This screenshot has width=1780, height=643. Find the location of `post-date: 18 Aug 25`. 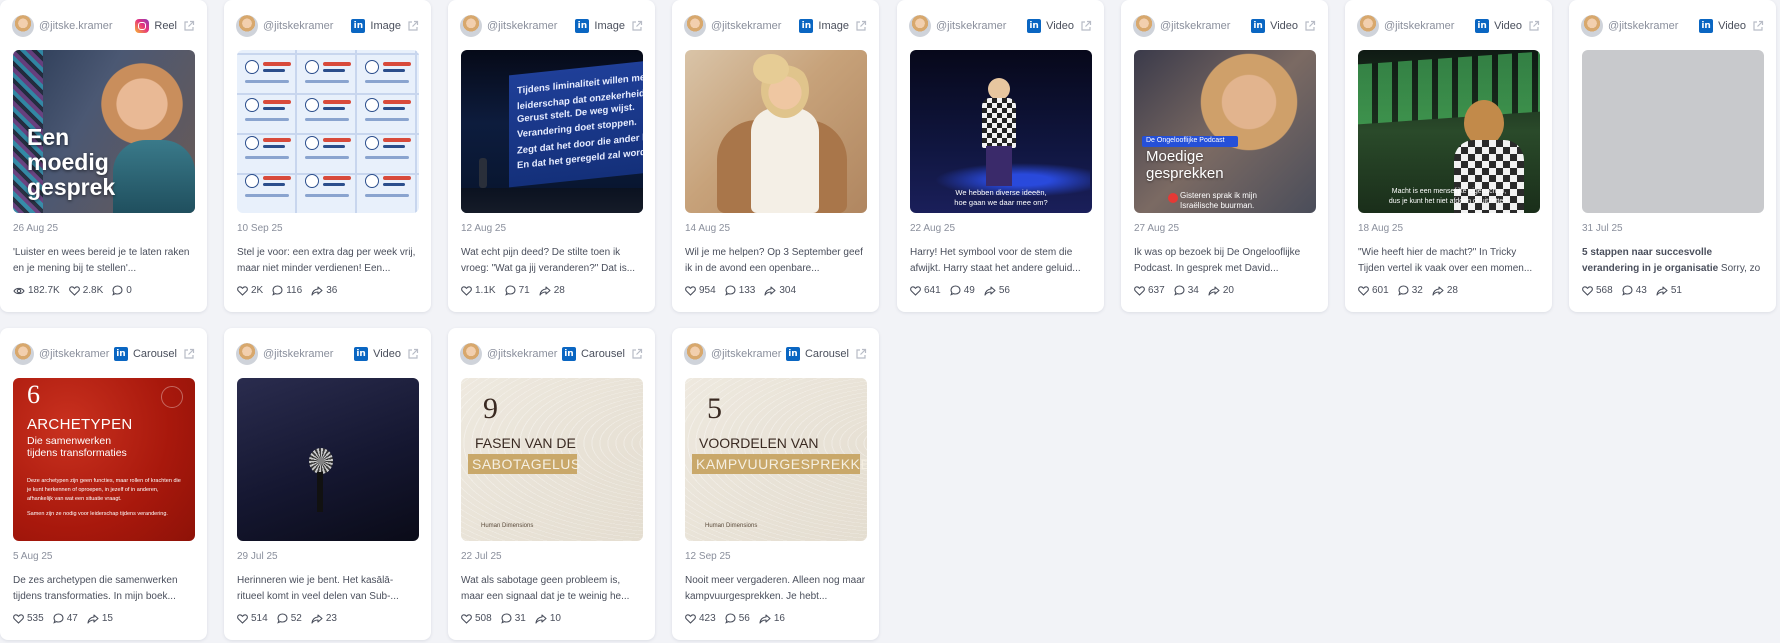

post-date: 18 Aug 25 is located at coordinates (1381, 228).